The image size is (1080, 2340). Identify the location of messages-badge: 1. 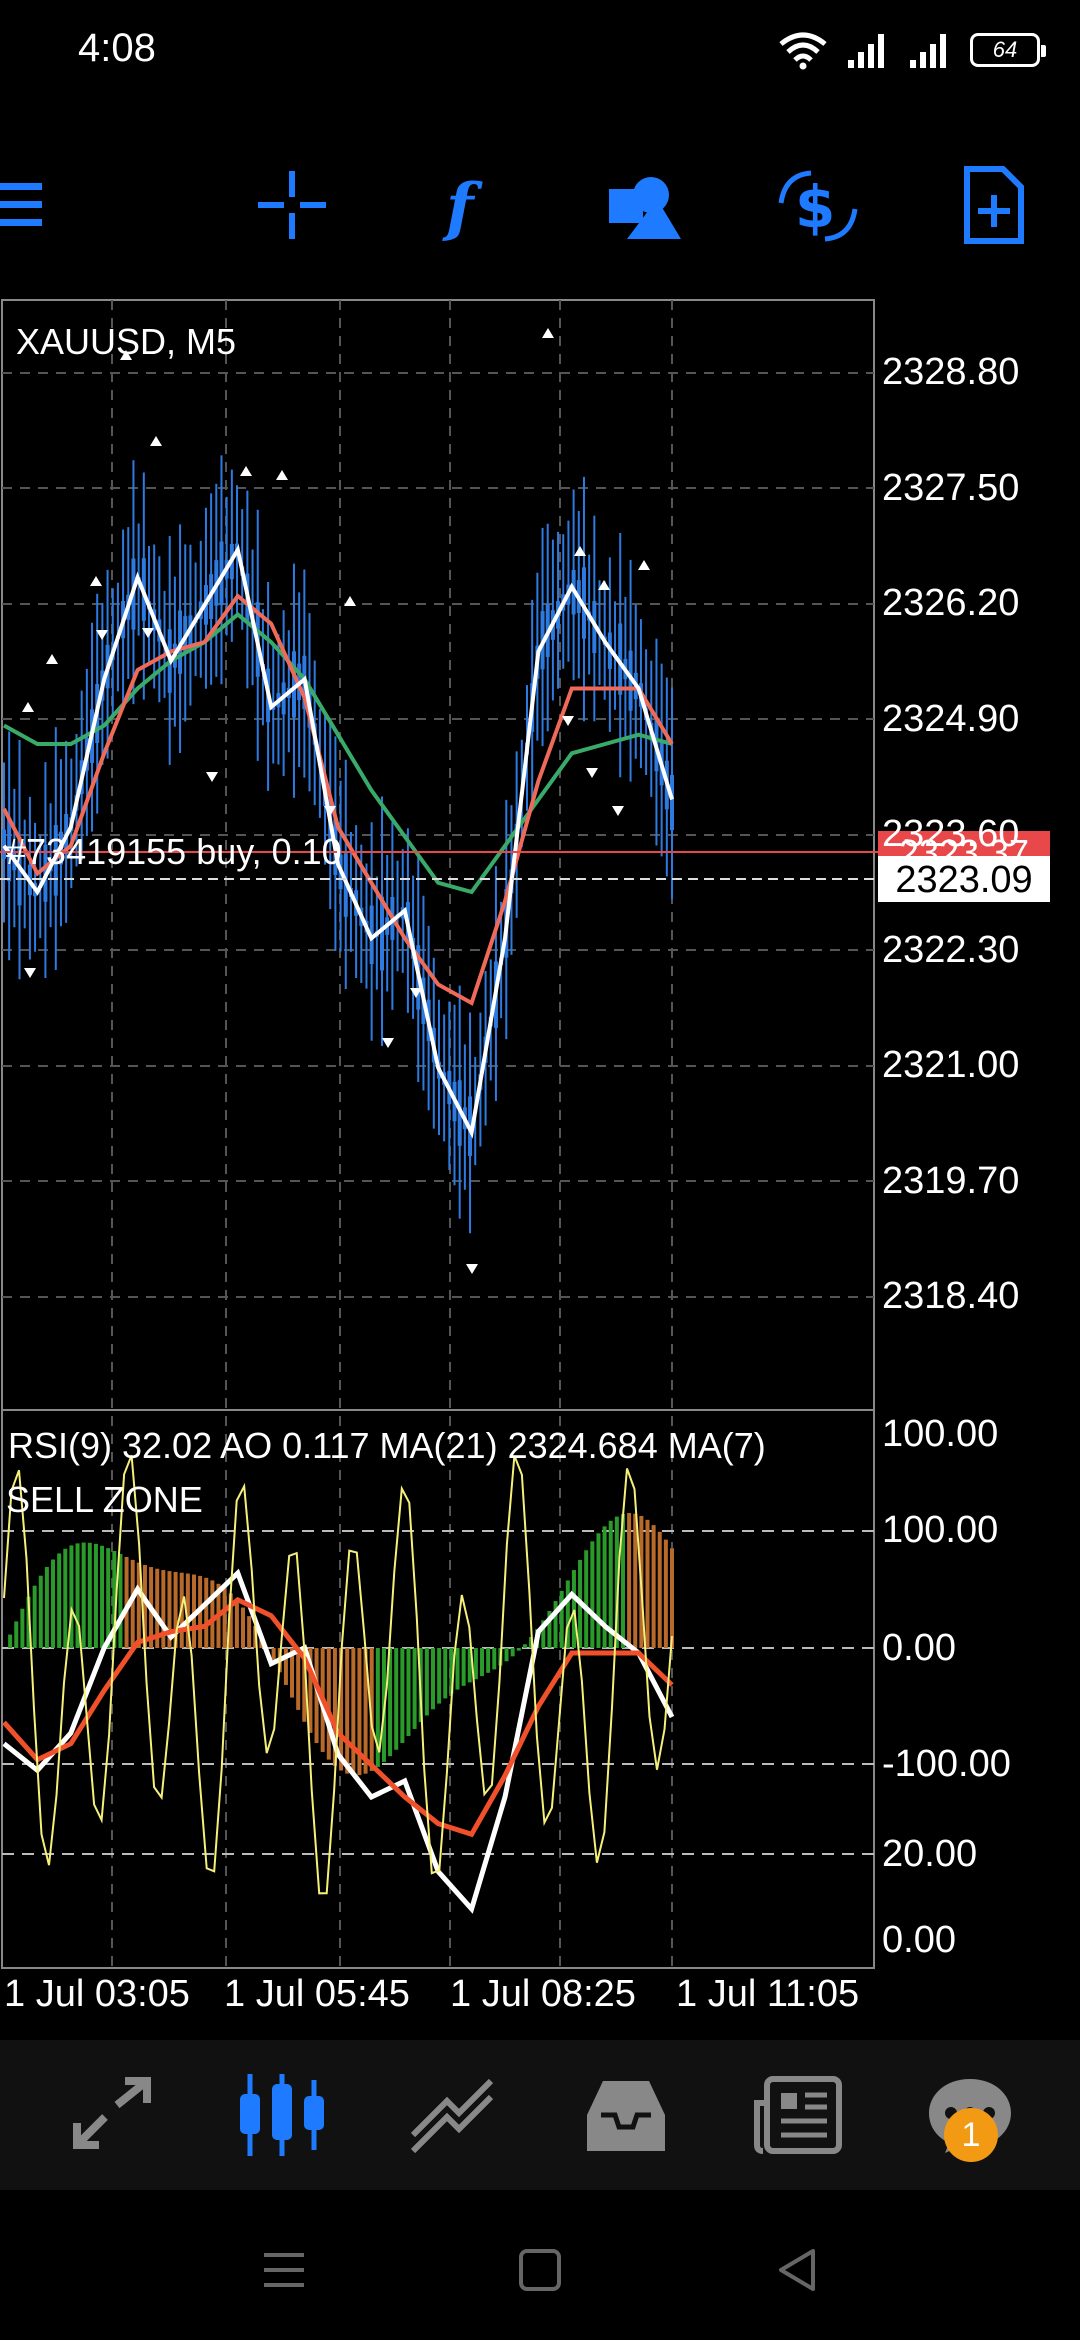
(971, 2135).